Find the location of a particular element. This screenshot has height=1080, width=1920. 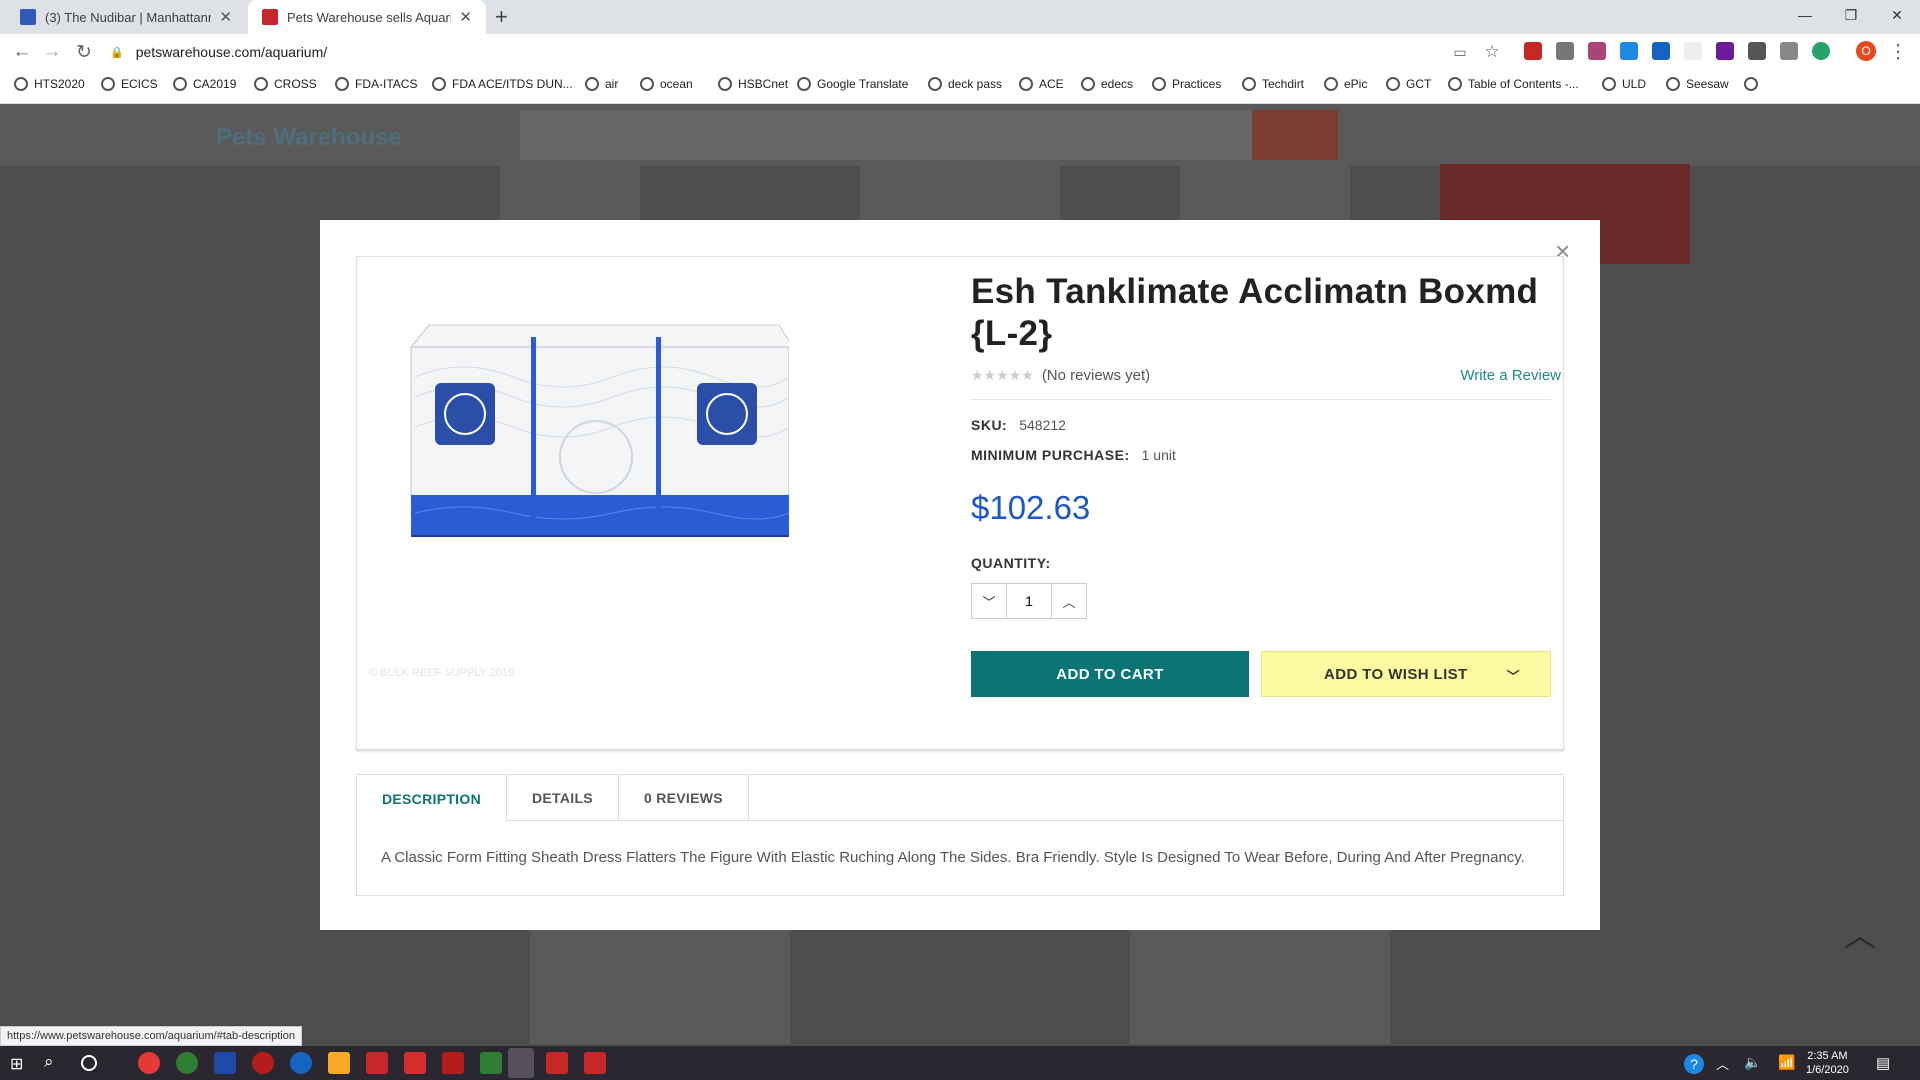

windows-start-icon: ⊞ is located at coordinates (16, 1064).